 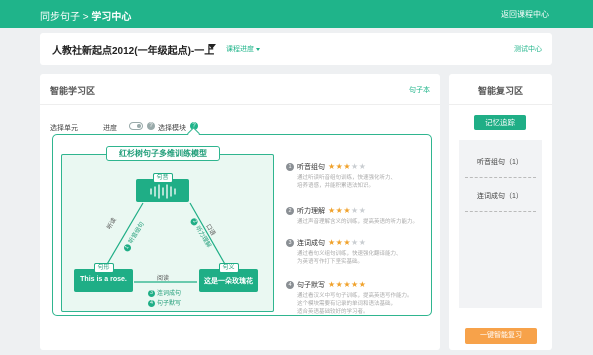 What do you see at coordinates (501, 336) in the screenshot?
I see `one-key-review-button: 一键智能复习` at bounding box center [501, 336].